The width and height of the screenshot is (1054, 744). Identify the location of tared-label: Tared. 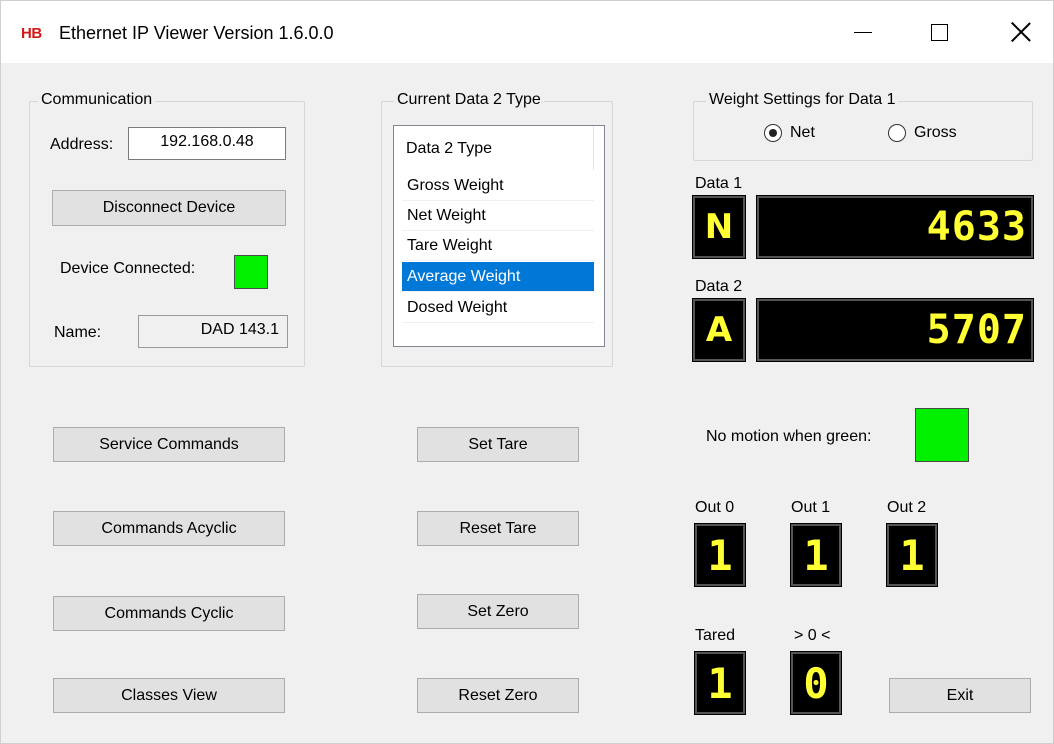
(715, 635).